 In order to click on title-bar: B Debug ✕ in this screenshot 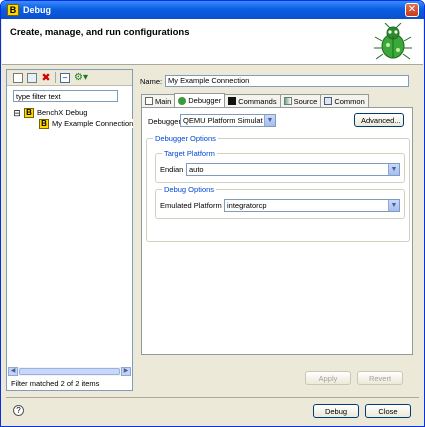, I will do `click(212, 10)`.